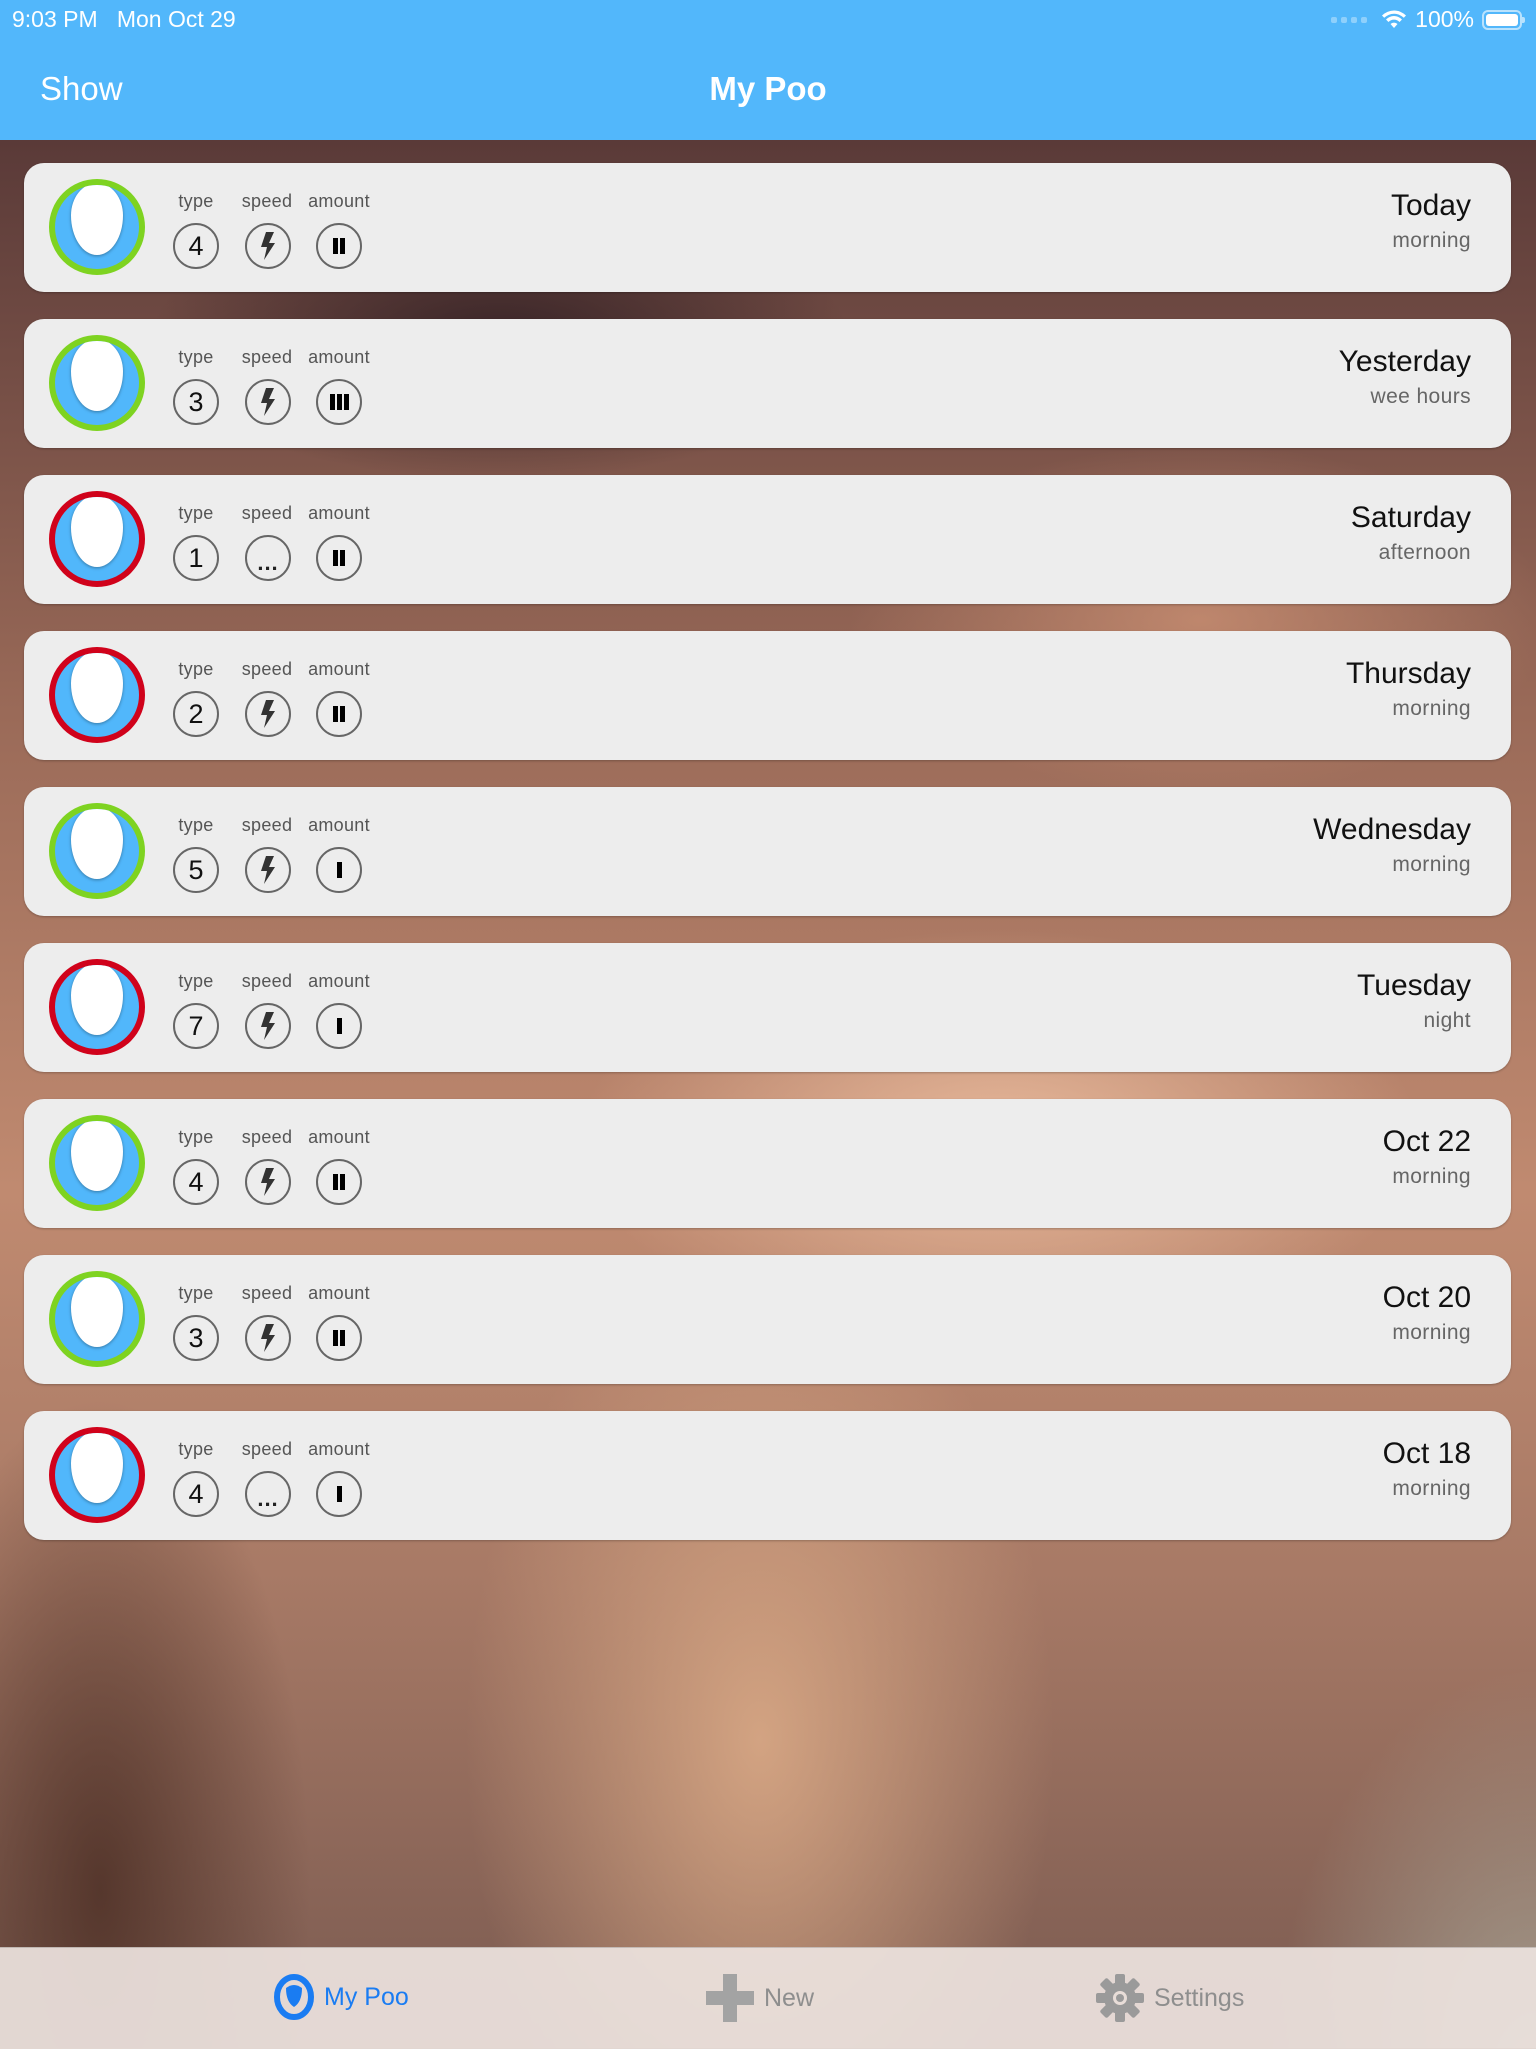 This screenshot has height=2049, width=1536. I want to click on tab-bar: My Poo New Settings, so click(768, 1998).